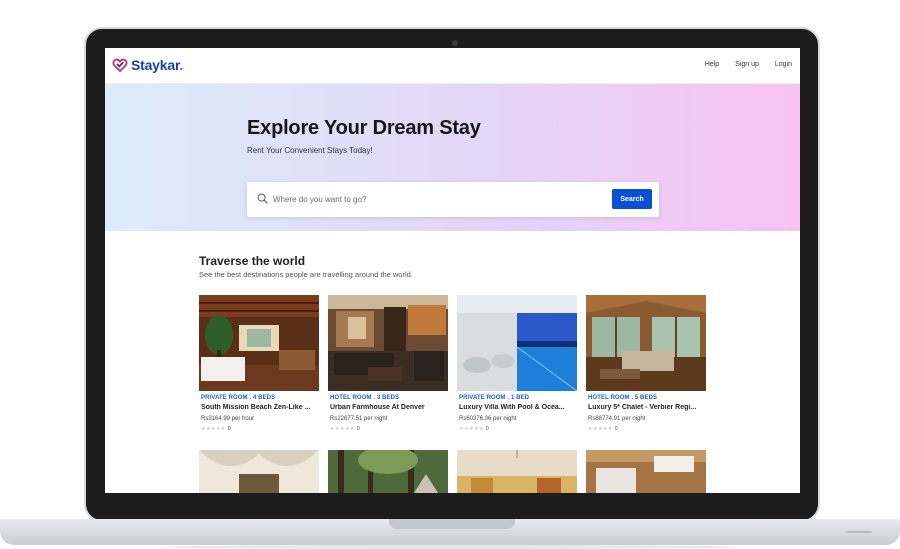 The width and height of the screenshot is (900, 549). What do you see at coordinates (623, 398) in the screenshot?
I see `listing-type: HOTEL ROOM . 5 BEDS` at bounding box center [623, 398].